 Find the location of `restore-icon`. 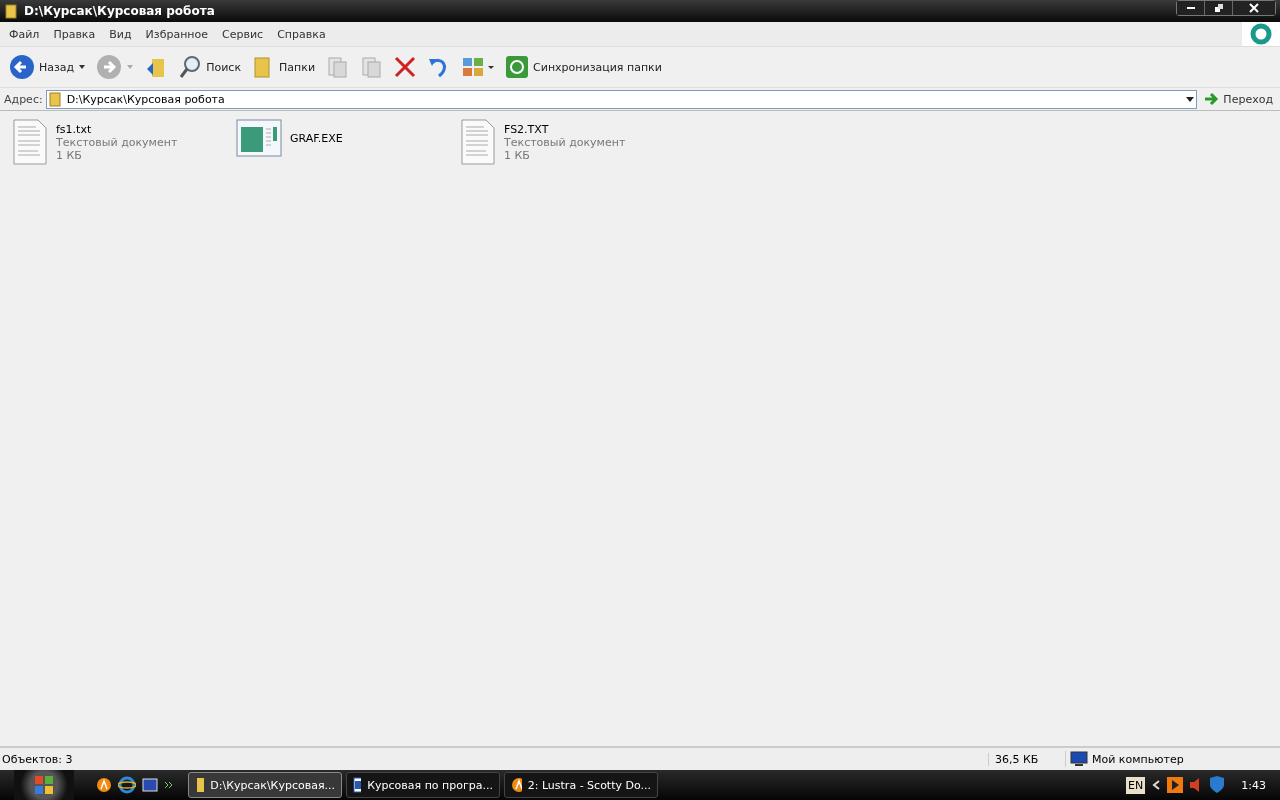

restore-icon is located at coordinates (1218, 8).